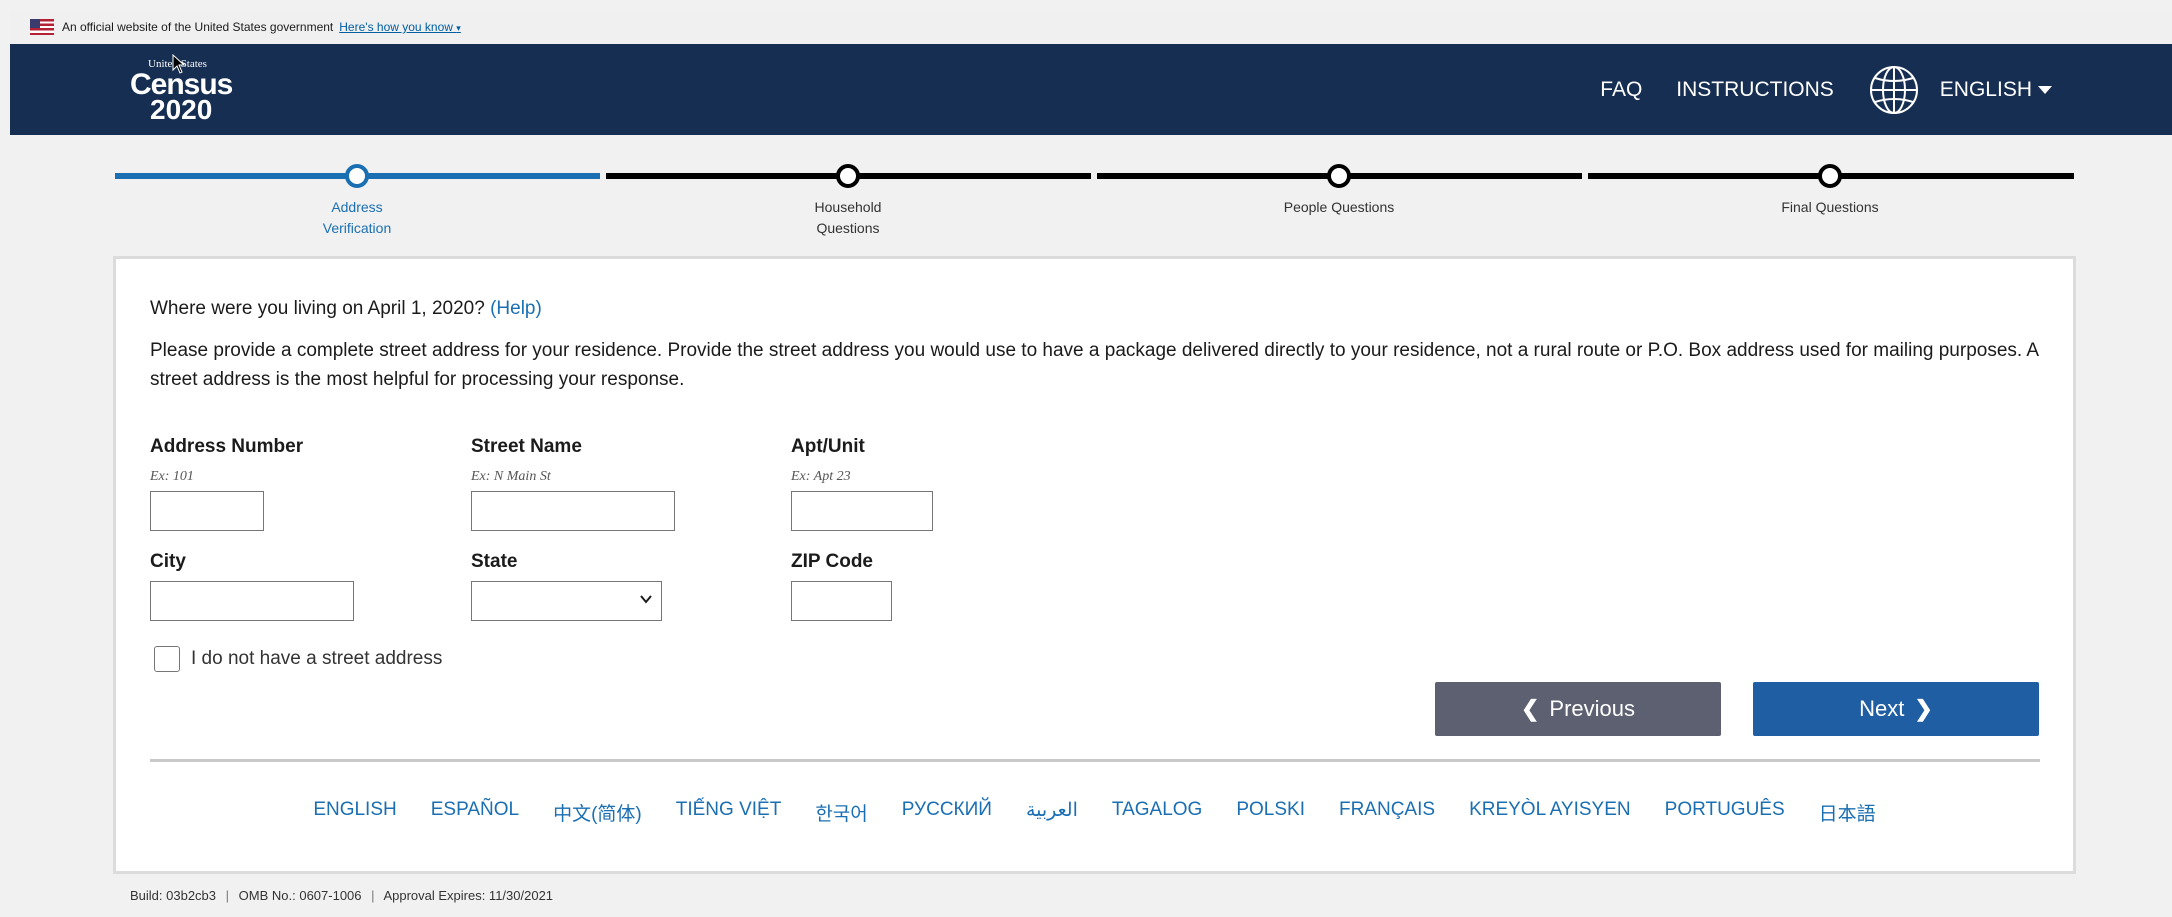 The height and width of the screenshot is (917, 2172). What do you see at coordinates (1894, 90) in the screenshot?
I see `globe-icon` at bounding box center [1894, 90].